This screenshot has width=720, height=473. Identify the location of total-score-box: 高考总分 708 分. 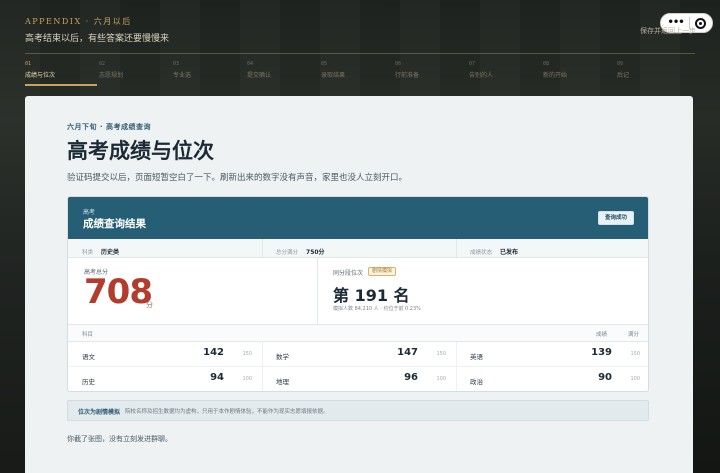
(193, 291).